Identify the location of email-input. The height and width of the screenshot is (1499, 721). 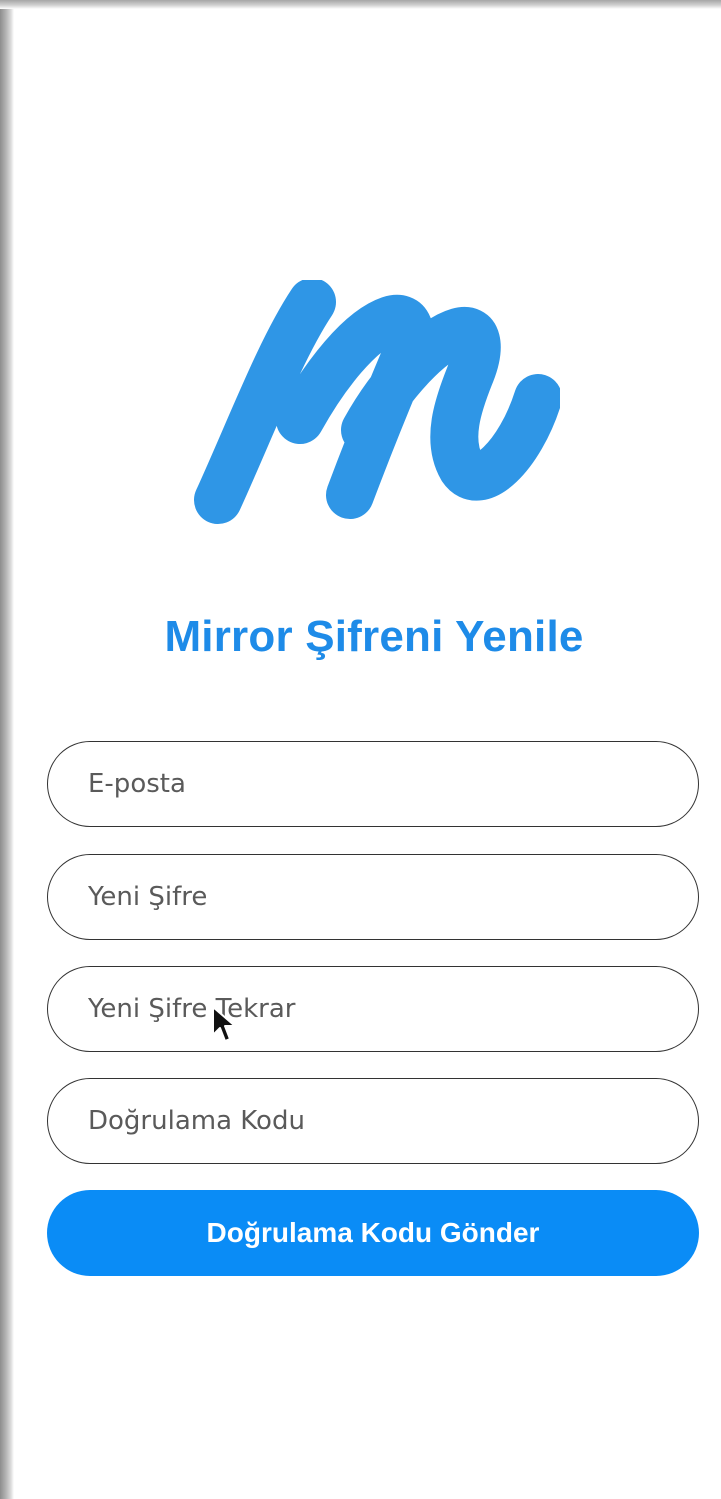
(392, 784).